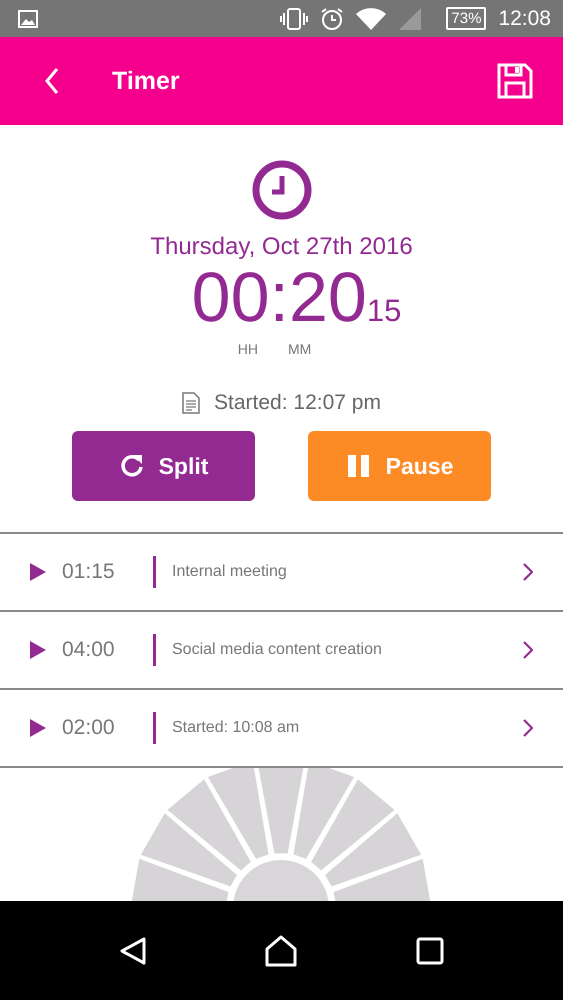 Image resolution: width=563 pixels, height=1000 pixels. Describe the element at coordinates (359, 466) in the screenshot. I see `pause-icon` at that location.